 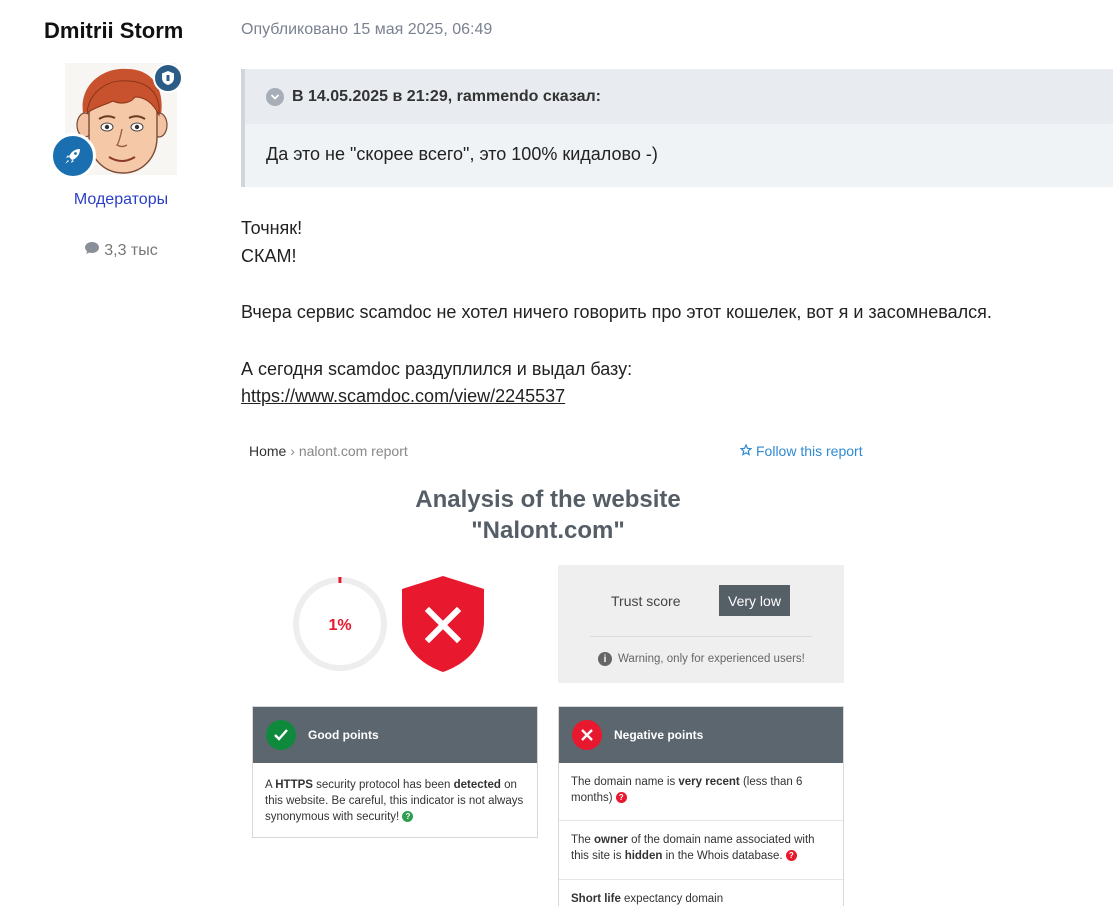 I want to click on post-count: 3,3 тыс, so click(x=121, y=250).